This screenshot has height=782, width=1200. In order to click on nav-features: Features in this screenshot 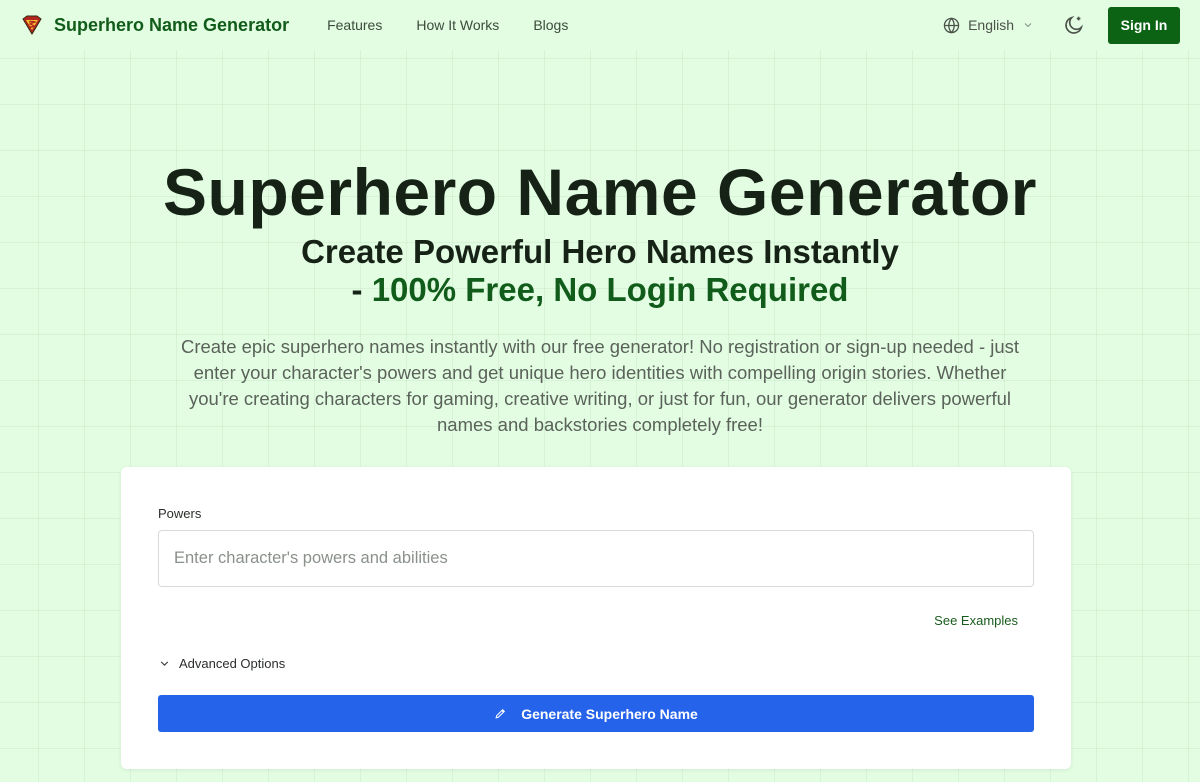, I will do `click(354, 25)`.